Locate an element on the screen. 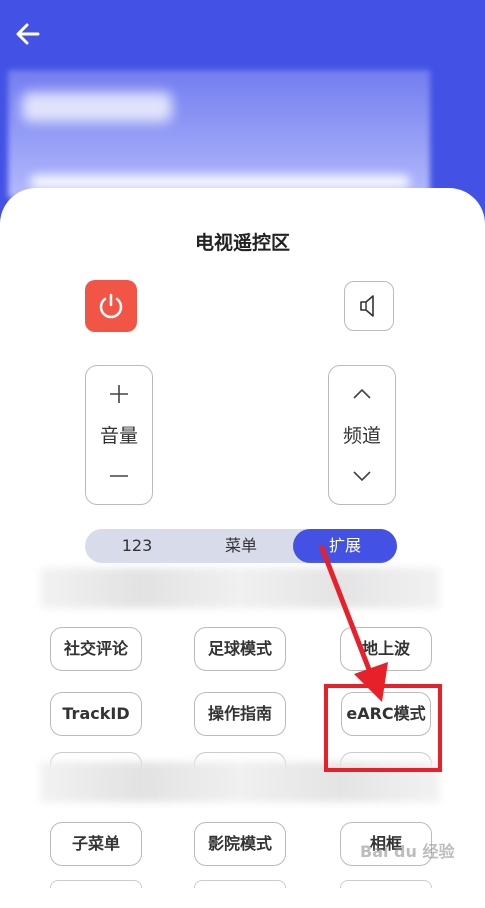 The image size is (485, 908). trackid-button: TrackID is located at coordinates (96, 714).